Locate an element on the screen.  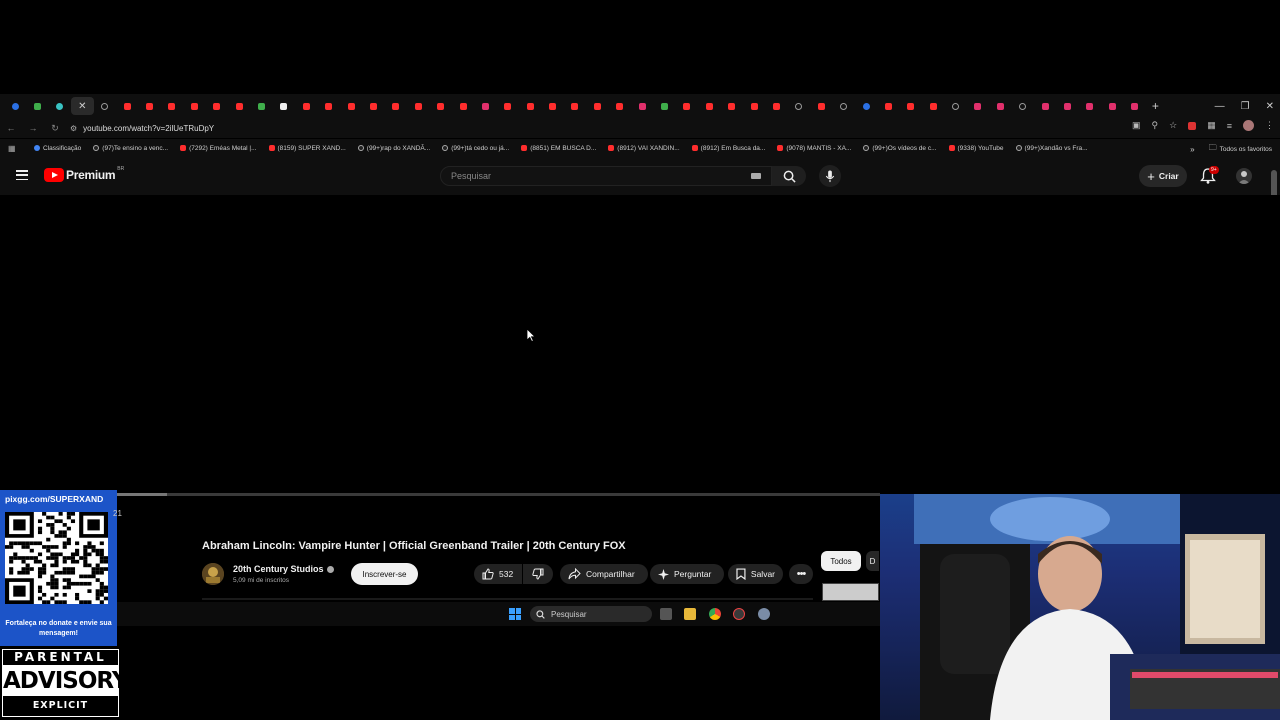
more-bookmarks-icon: » is located at coordinates (1192, 149).